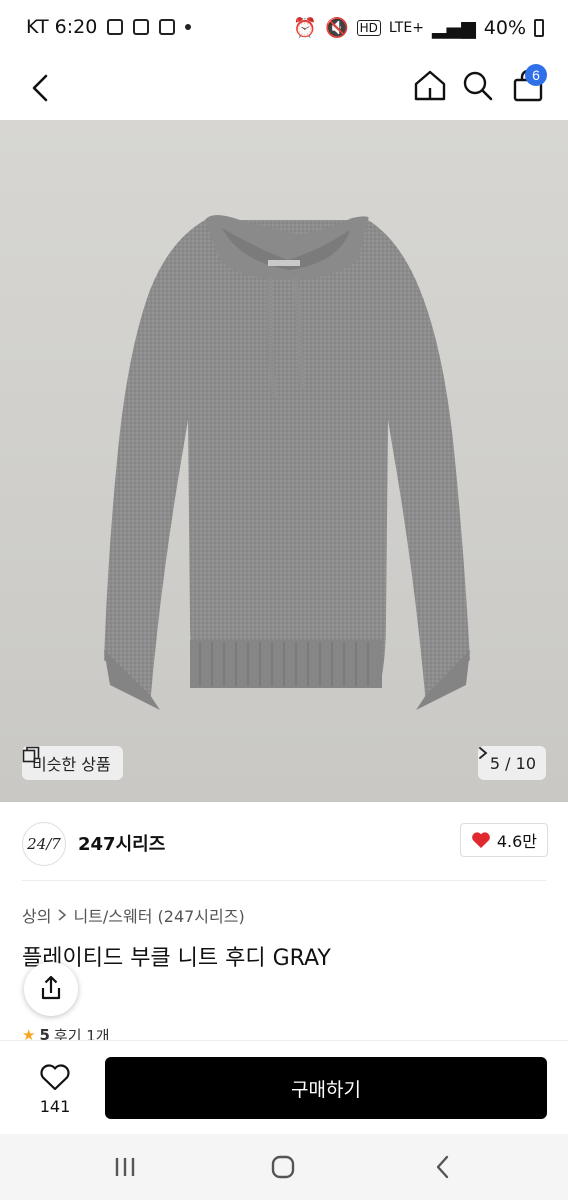  What do you see at coordinates (539, 27) in the screenshot?
I see `battery-icon` at bounding box center [539, 27].